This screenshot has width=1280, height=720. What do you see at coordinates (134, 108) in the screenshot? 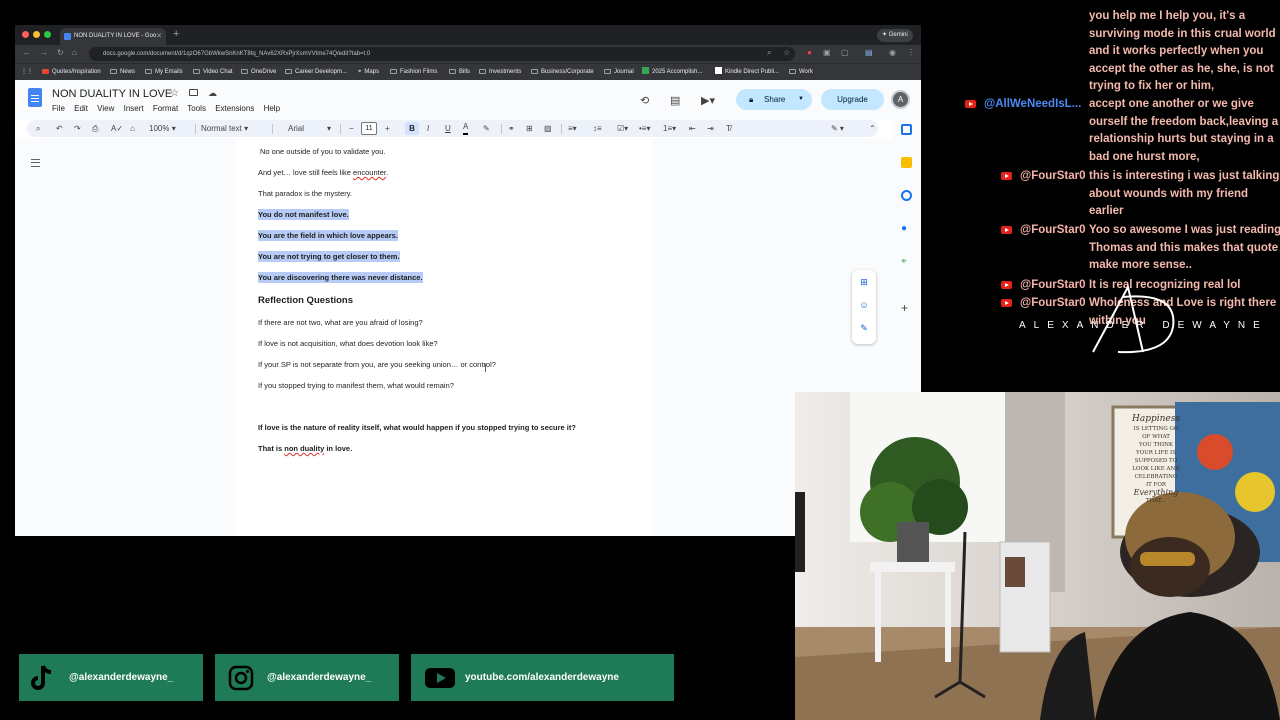
I see `menu-insert: Insert` at bounding box center [134, 108].